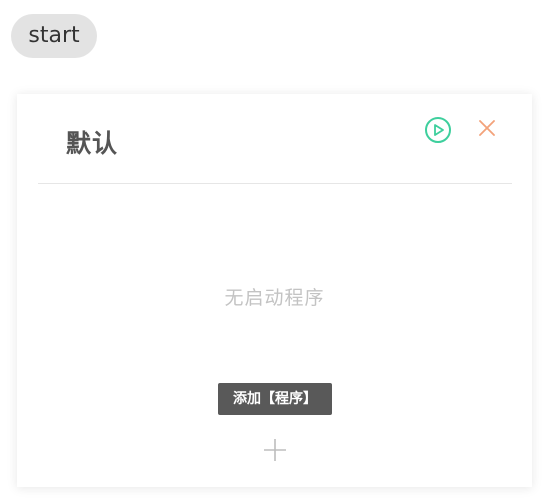  Describe the element at coordinates (54, 36) in the screenshot. I see `start-button: start` at that location.